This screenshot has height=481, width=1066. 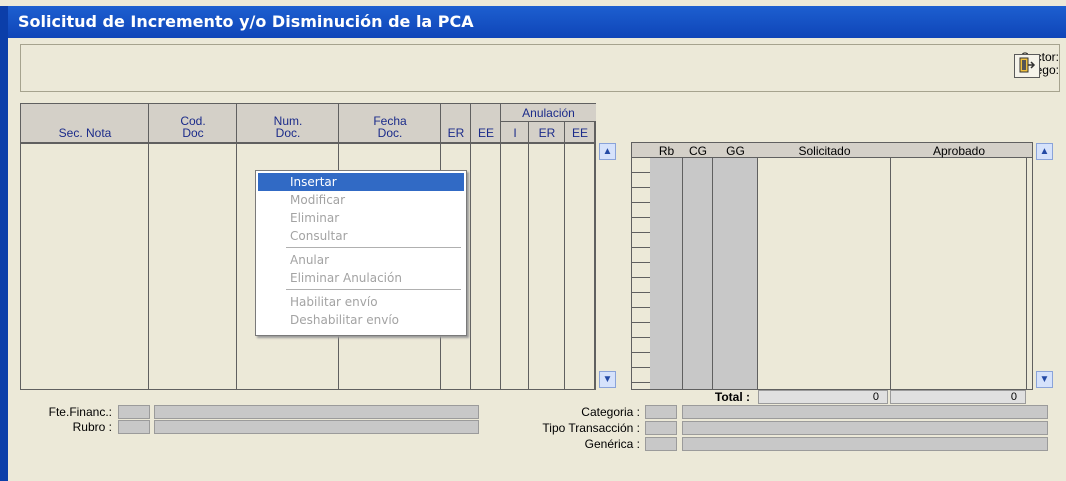 I want to click on total-solicitado: 0, so click(x=823, y=397).